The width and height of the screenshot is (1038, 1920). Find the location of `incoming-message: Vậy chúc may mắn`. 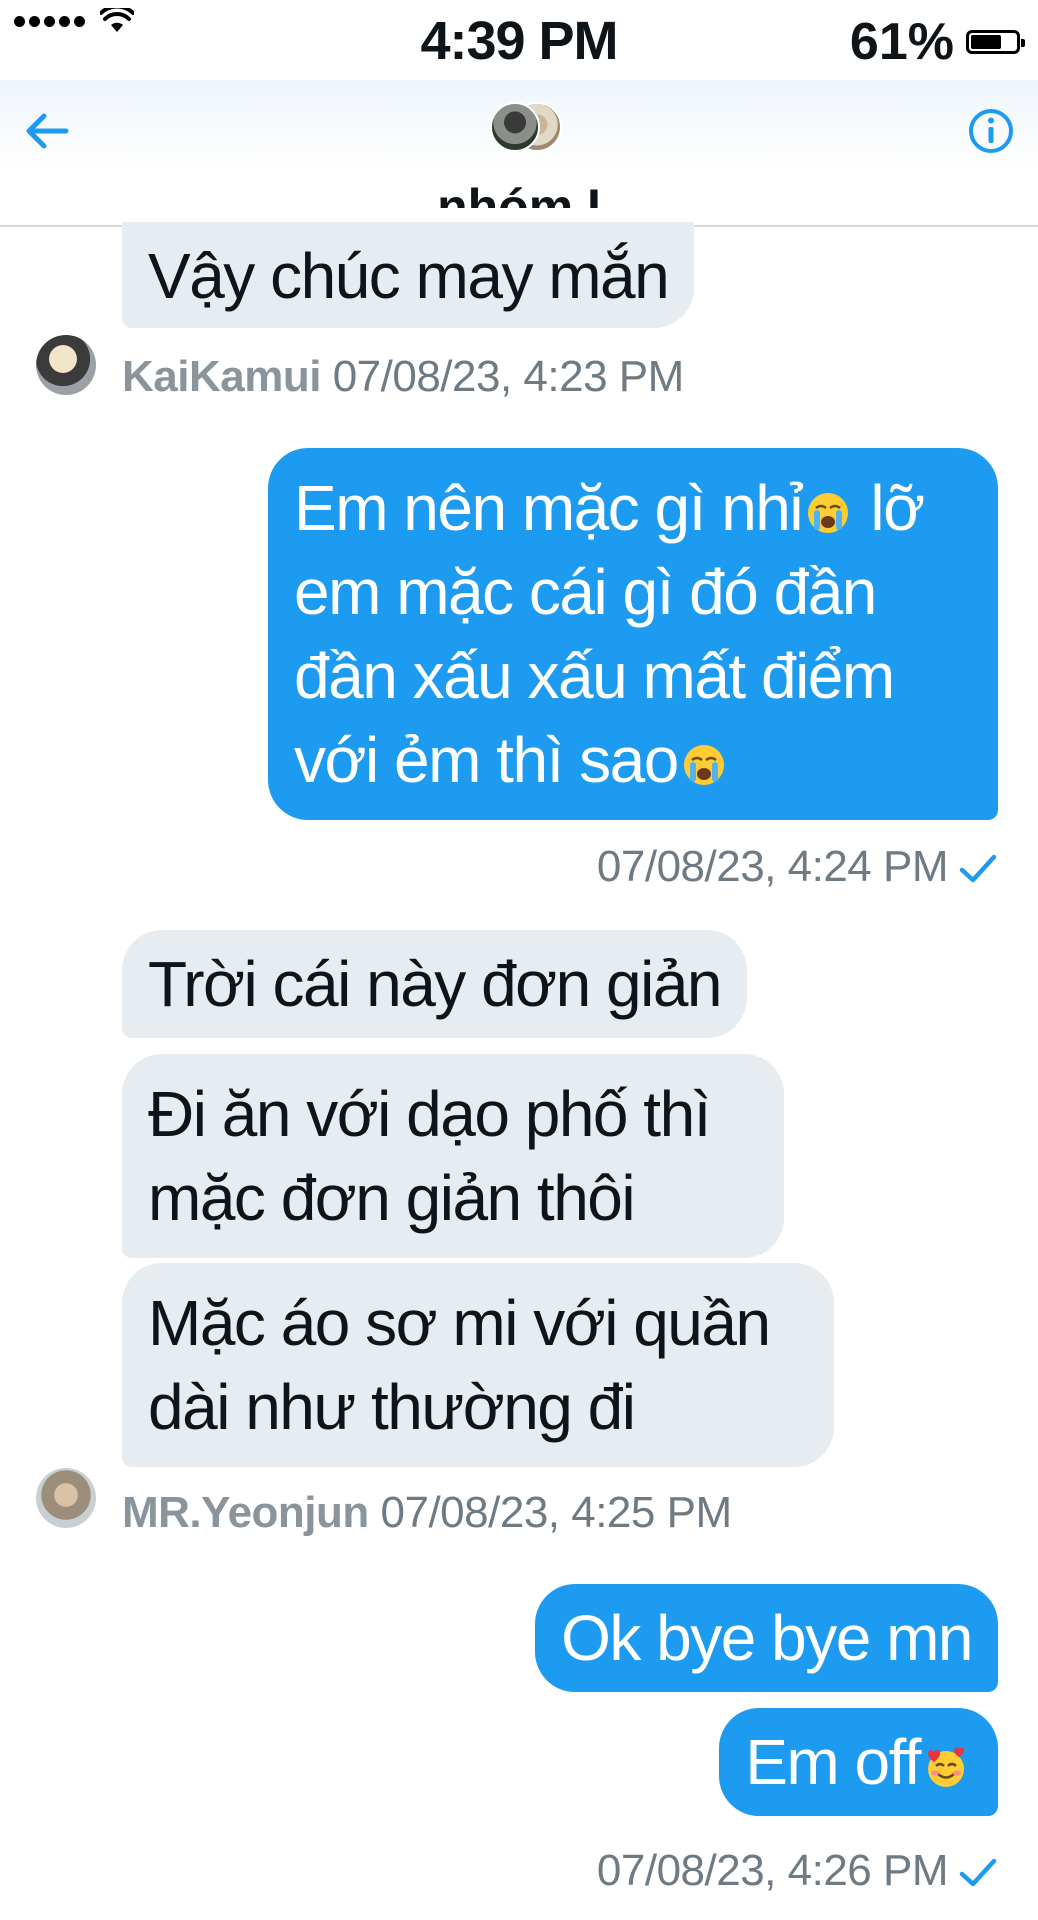

incoming-message: Vậy chúc may mắn is located at coordinates (408, 275).